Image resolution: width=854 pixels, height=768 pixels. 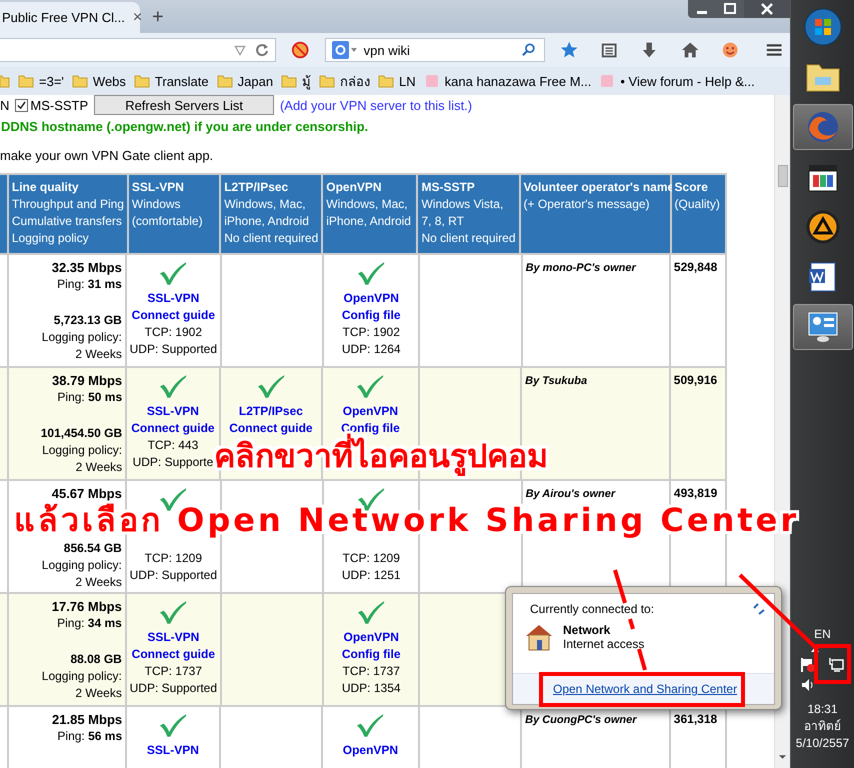 What do you see at coordinates (88, 320) in the screenshot?
I see `transfer-text: 5,723.13 GB` at bounding box center [88, 320].